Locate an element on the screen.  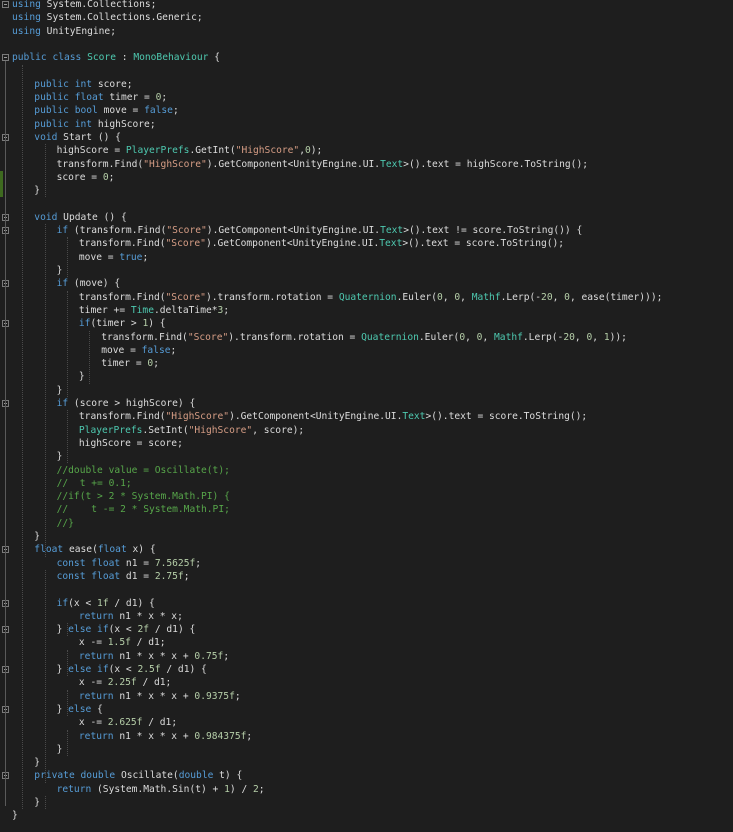
code-line: public int highScore; is located at coordinates (94, 124).